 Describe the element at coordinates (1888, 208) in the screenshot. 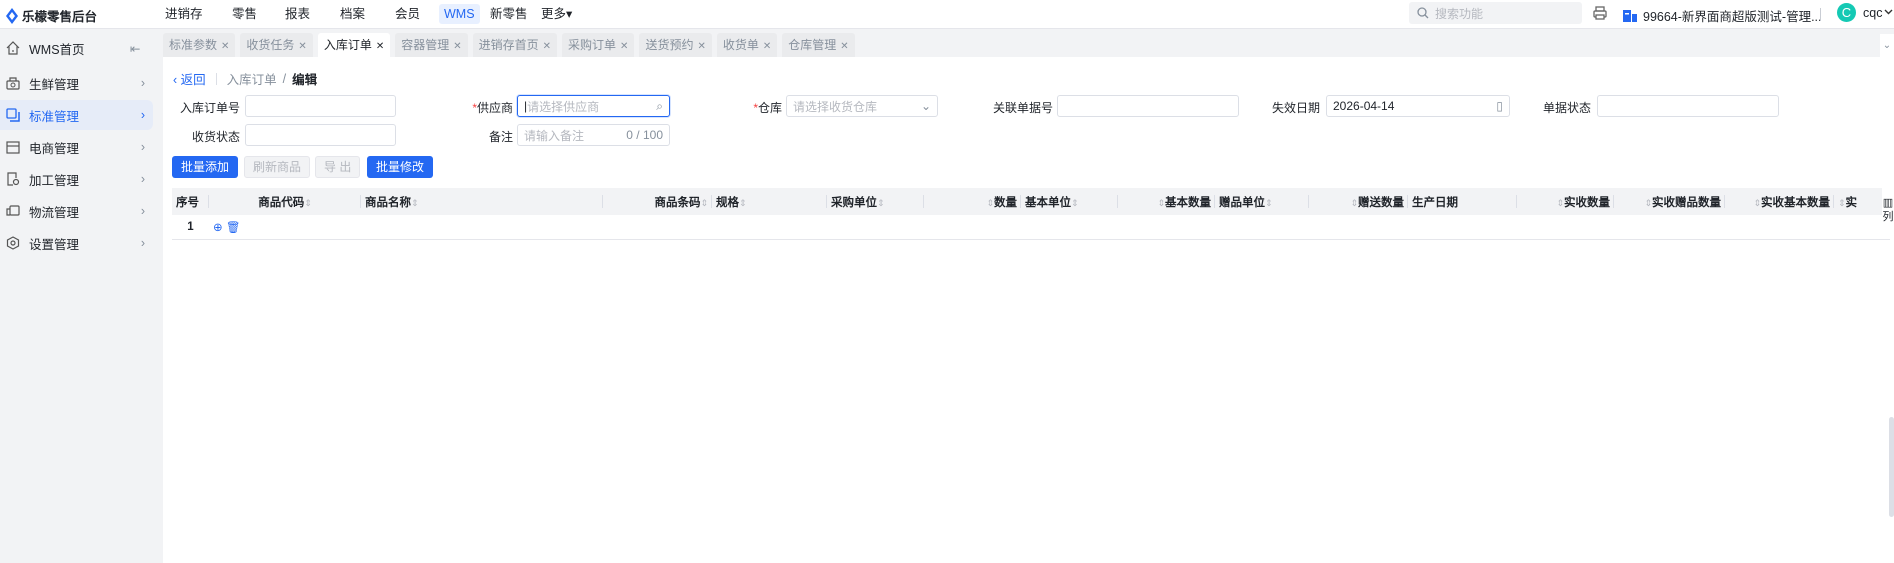

I see `column-settings-button: ▥ 列` at that location.